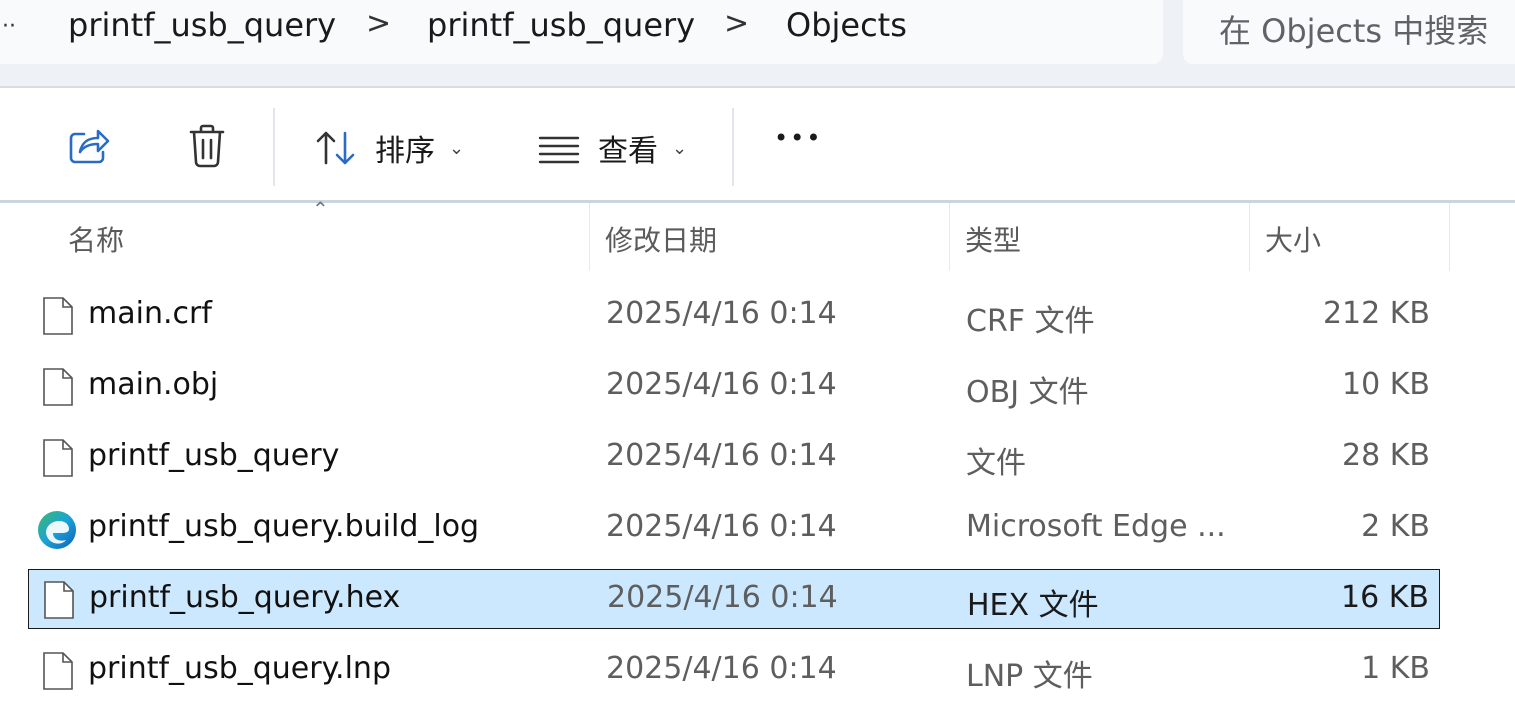 This screenshot has height=718, width=1515. Describe the element at coordinates (661, 239) in the screenshot. I see `column-header-date: 修改日期` at that location.